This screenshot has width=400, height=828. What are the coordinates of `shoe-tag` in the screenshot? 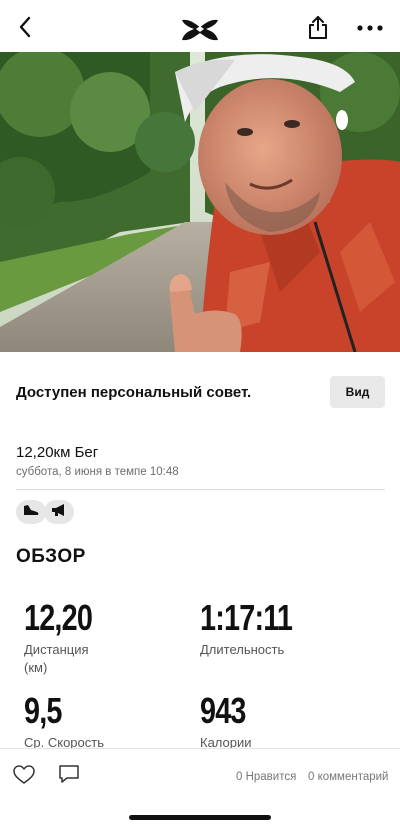 It's located at (31, 512).